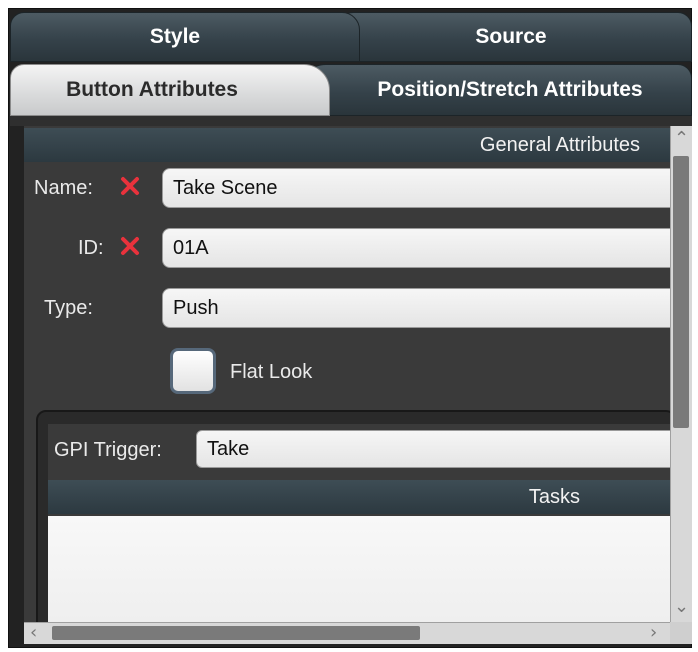 The height and width of the screenshot is (652, 698). Describe the element at coordinates (433, 449) in the screenshot. I see `gpi-trigger-field: Take` at that location.